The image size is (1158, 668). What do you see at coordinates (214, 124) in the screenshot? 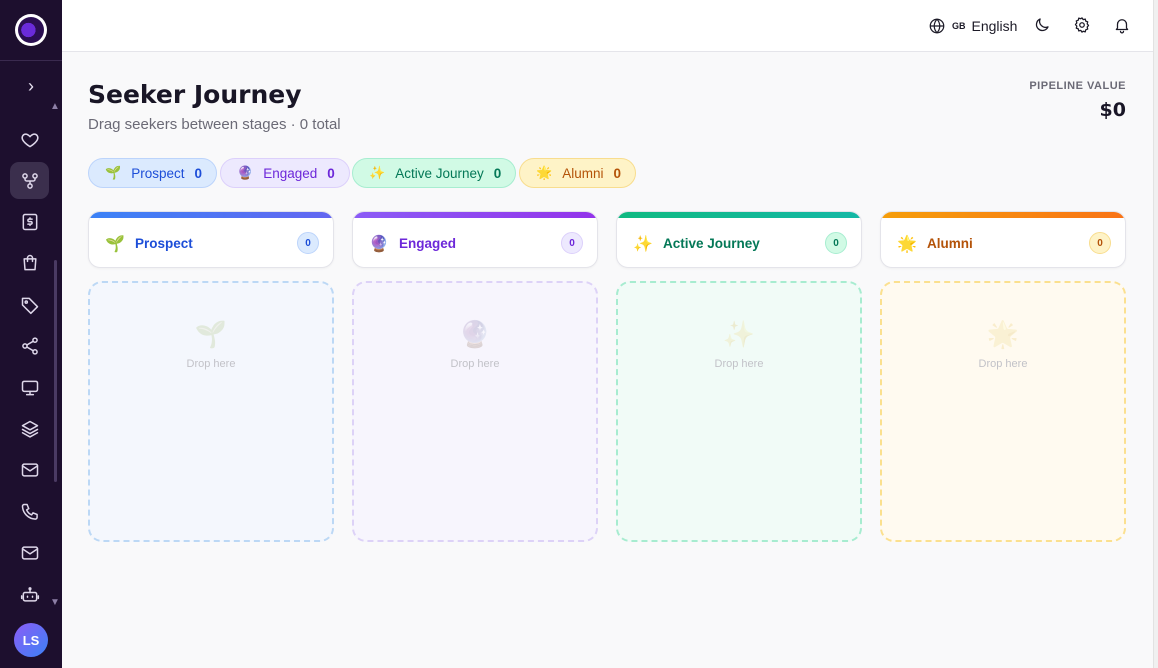
I see `page-subtitle: Drag seekers between stages · 0 total` at bounding box center [214, 124].